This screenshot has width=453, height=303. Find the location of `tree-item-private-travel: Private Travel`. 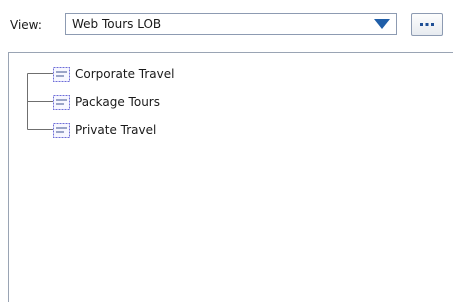

tree-item-private-travel: Private Travel is located at coordinates (104, 130).